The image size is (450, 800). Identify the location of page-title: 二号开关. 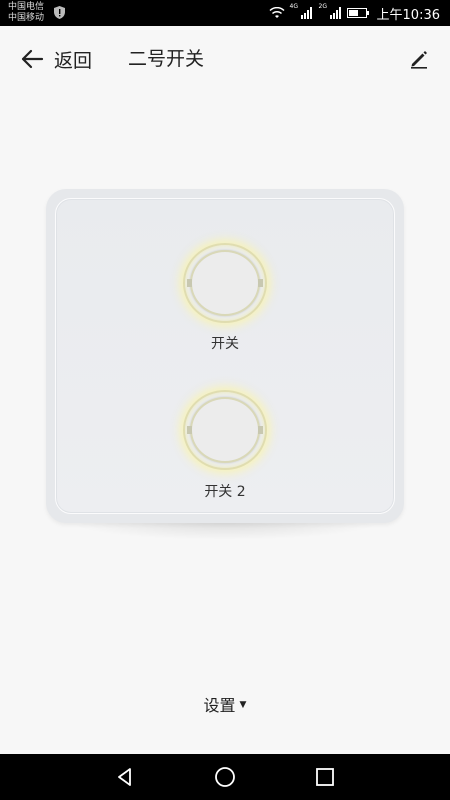
(166, 59).